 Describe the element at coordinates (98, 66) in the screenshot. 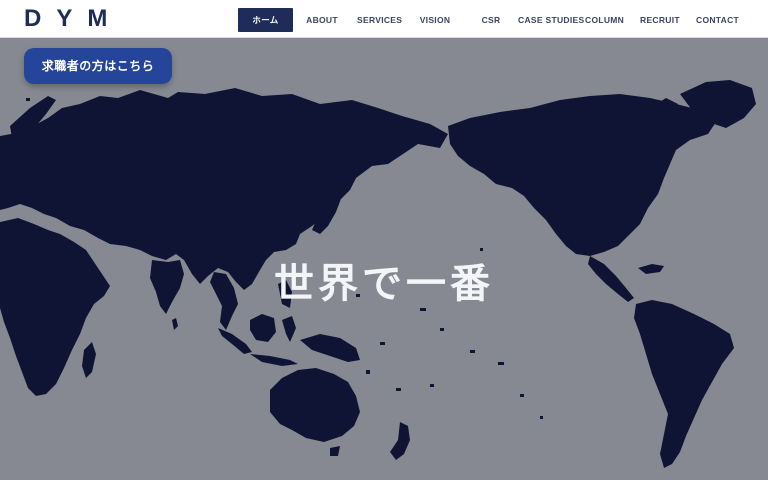

I see `job-seeker-cta-button: 求職者の方はこちら` at that location.